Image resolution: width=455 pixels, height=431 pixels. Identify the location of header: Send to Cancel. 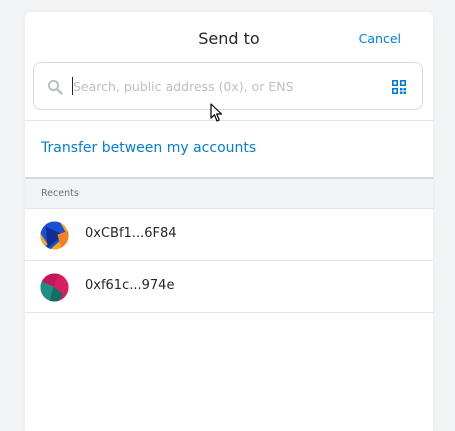
(229, 37).